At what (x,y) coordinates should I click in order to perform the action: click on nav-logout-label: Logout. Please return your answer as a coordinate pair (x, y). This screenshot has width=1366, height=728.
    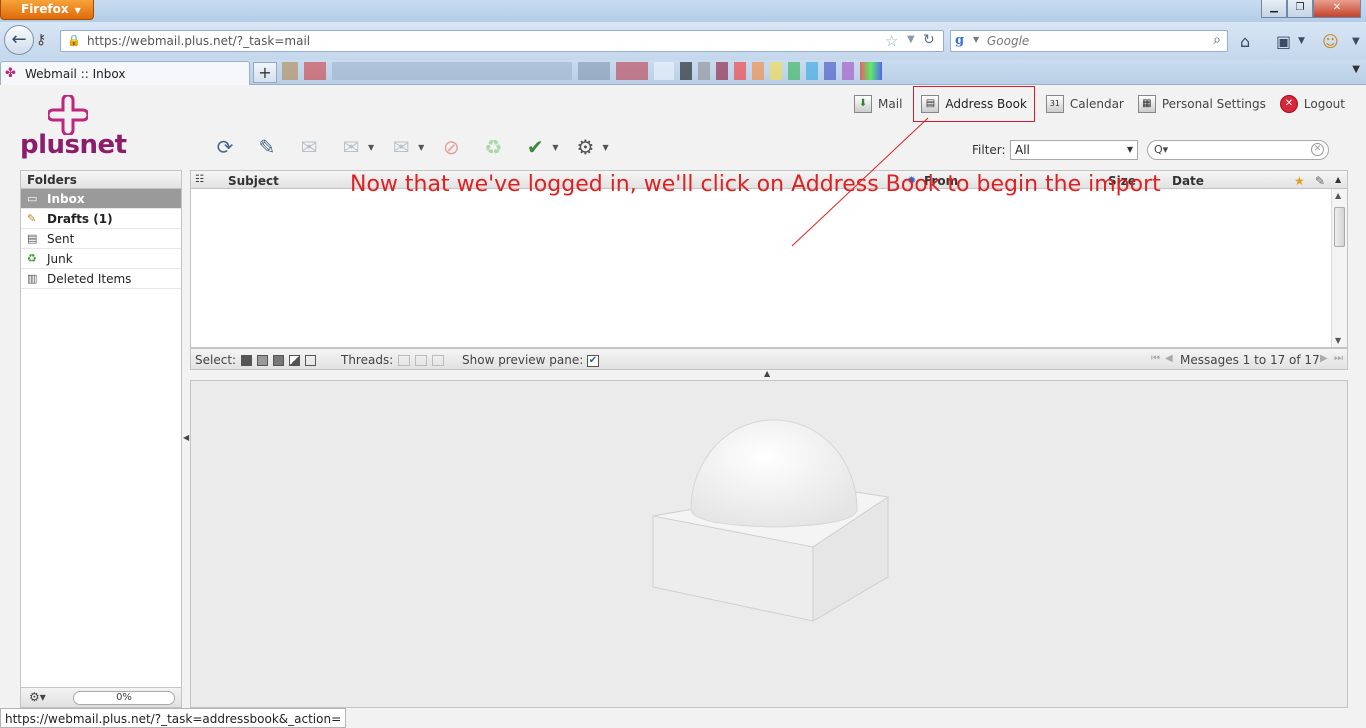
    Looking at the image, I should click on (1324, 104).